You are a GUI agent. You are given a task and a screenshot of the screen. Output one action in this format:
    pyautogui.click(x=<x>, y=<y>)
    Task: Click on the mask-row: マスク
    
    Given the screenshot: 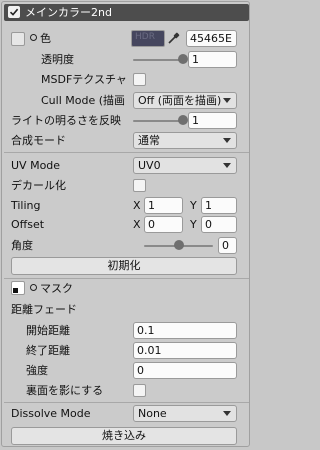 What is the action you would take?
    pyautogui.click(x=126, y=288)
    